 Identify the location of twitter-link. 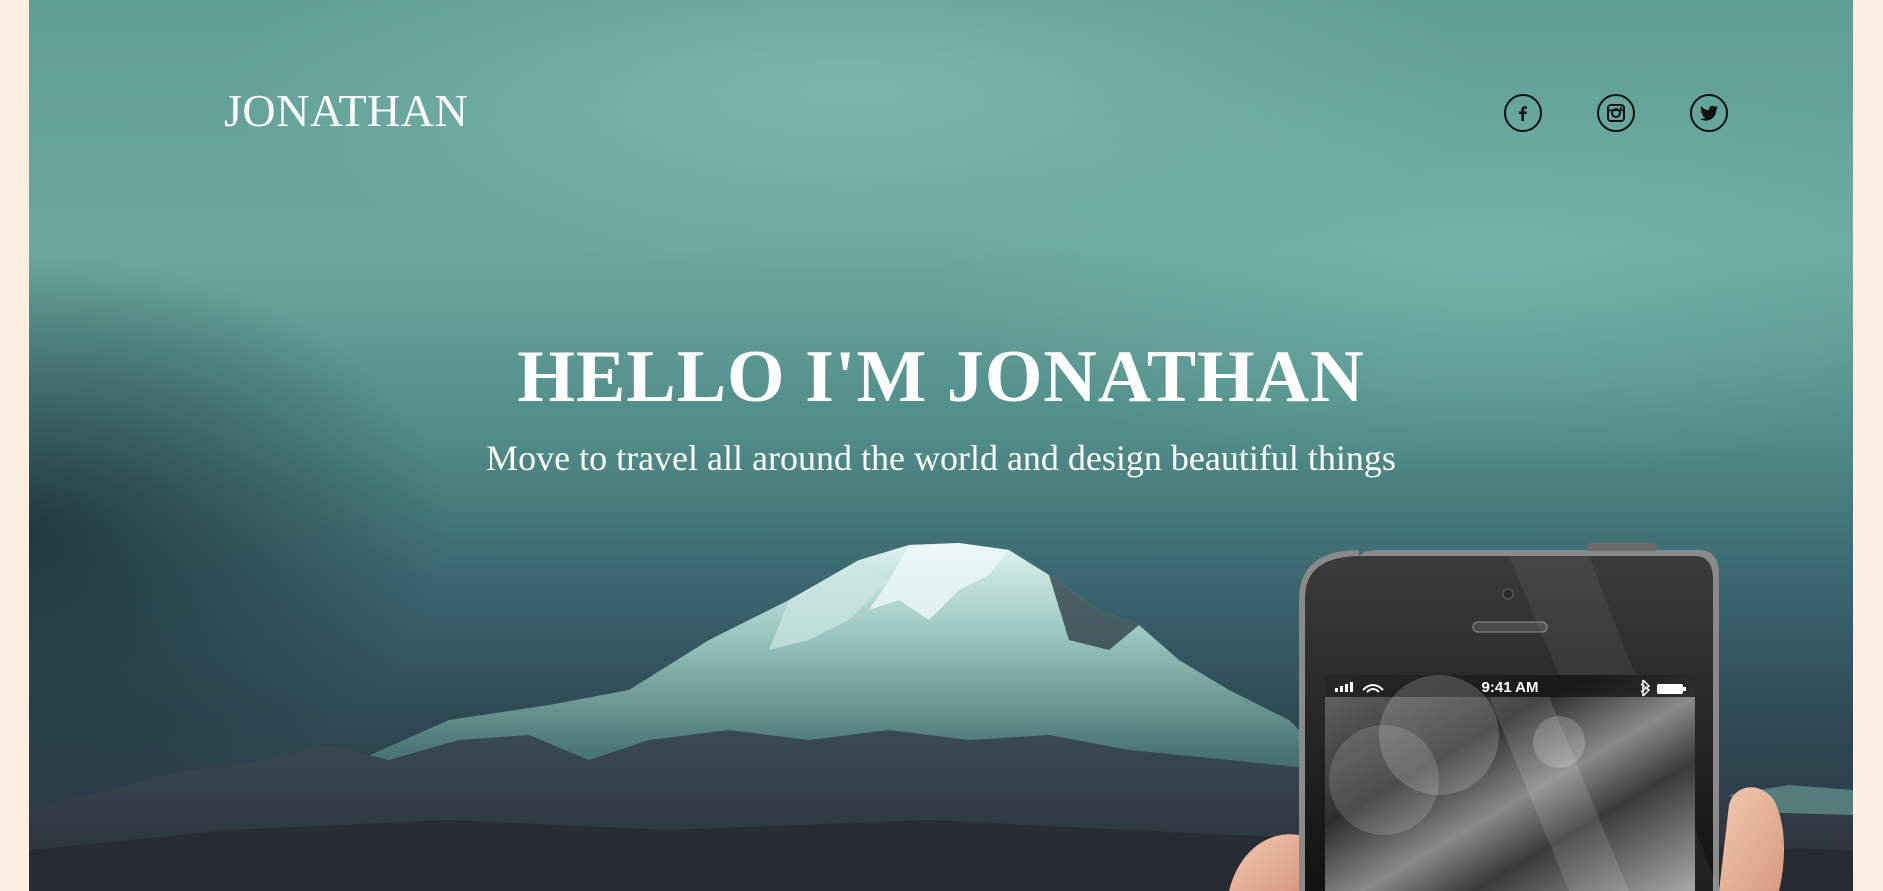
(1709, 113).